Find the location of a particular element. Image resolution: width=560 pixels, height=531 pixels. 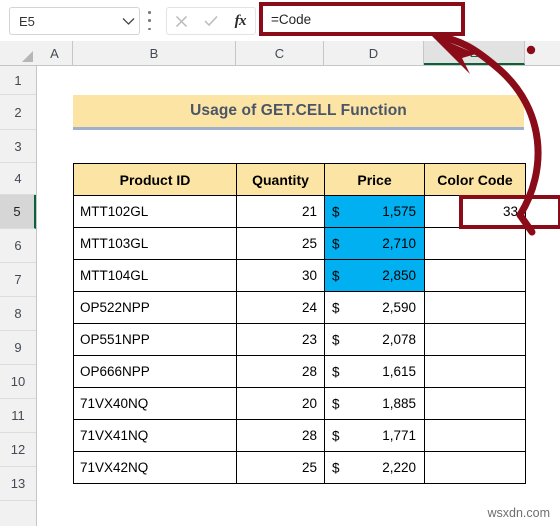

row-header-6: 6 is located at coordinates (18, 246).